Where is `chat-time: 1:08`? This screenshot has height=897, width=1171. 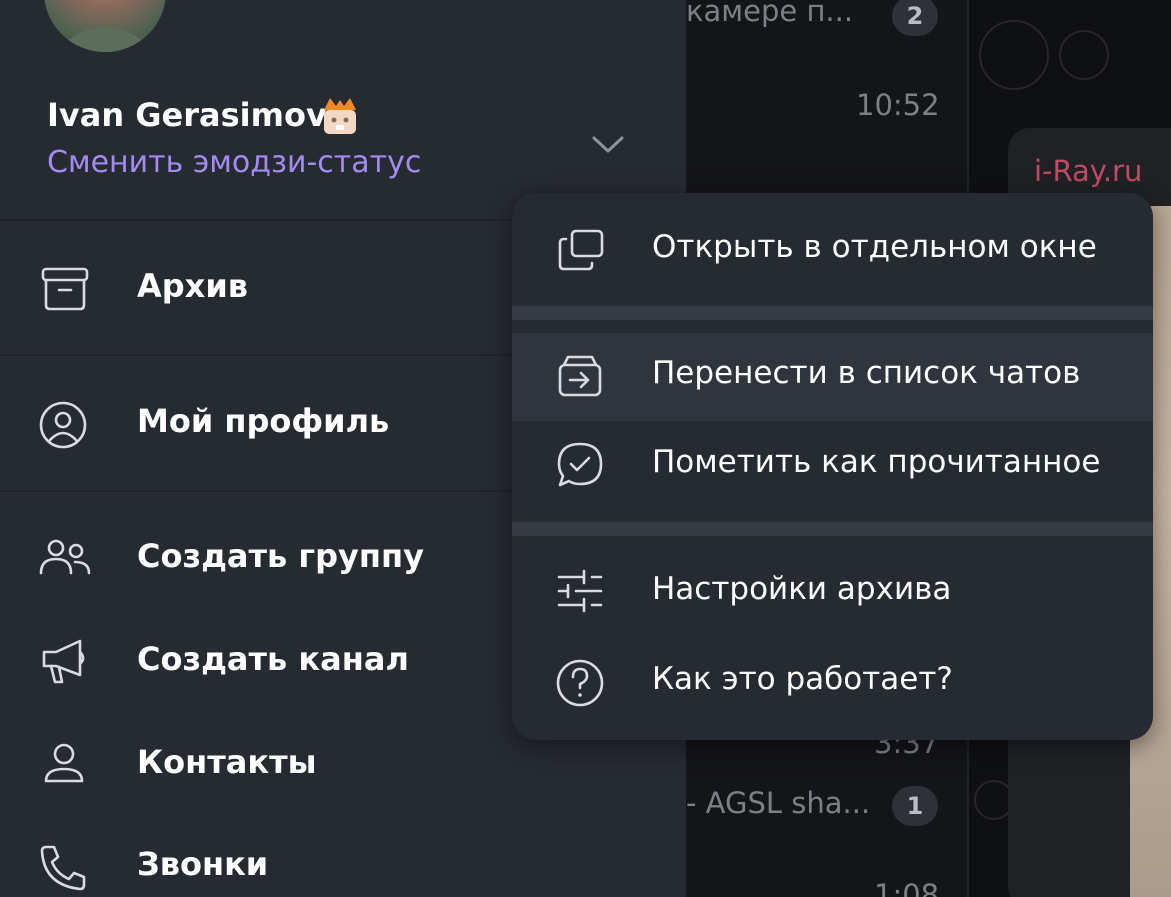
chat-time: 1:08 is located at coordinates (907, 887).